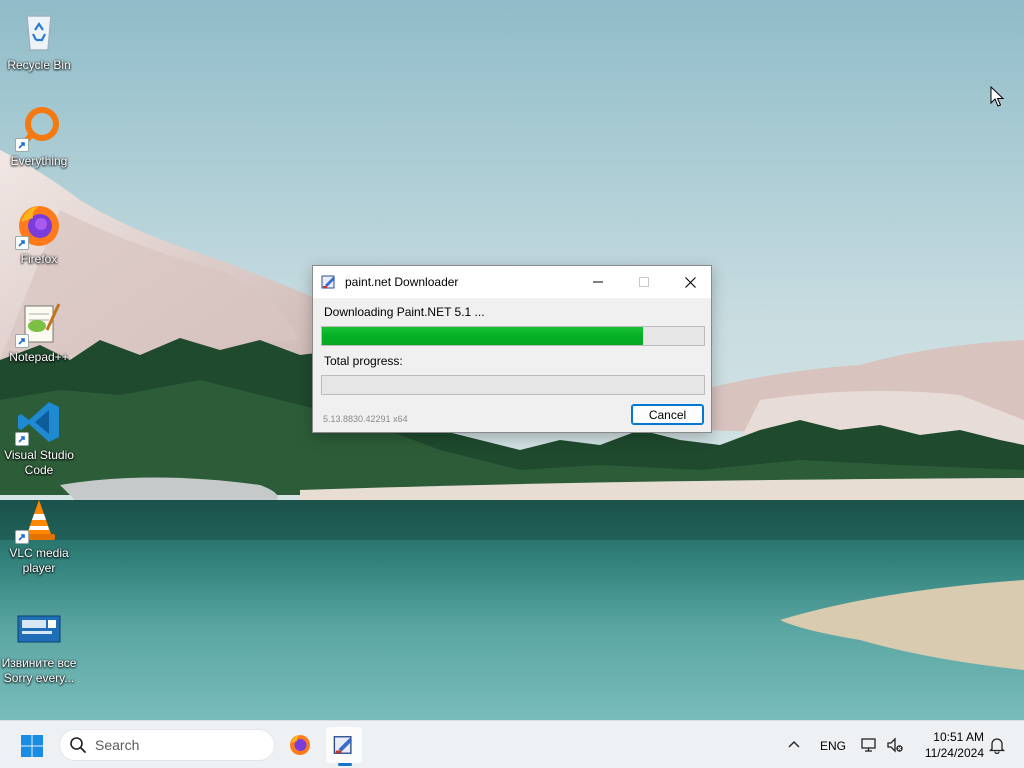  Describe the element at coordinates (39, 32) in the screenshot. I see `recycle-bin-icon` at that location.